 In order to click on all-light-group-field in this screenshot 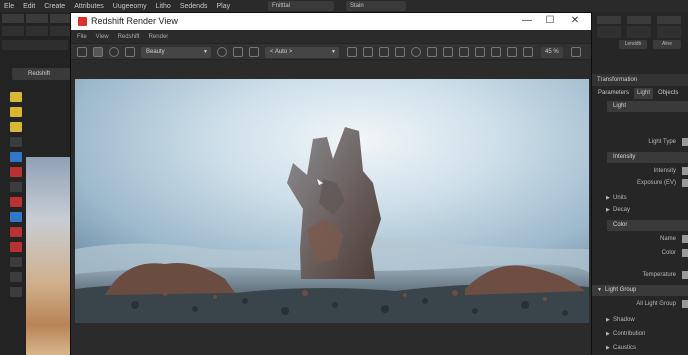, I will do `click(685, 304)`.